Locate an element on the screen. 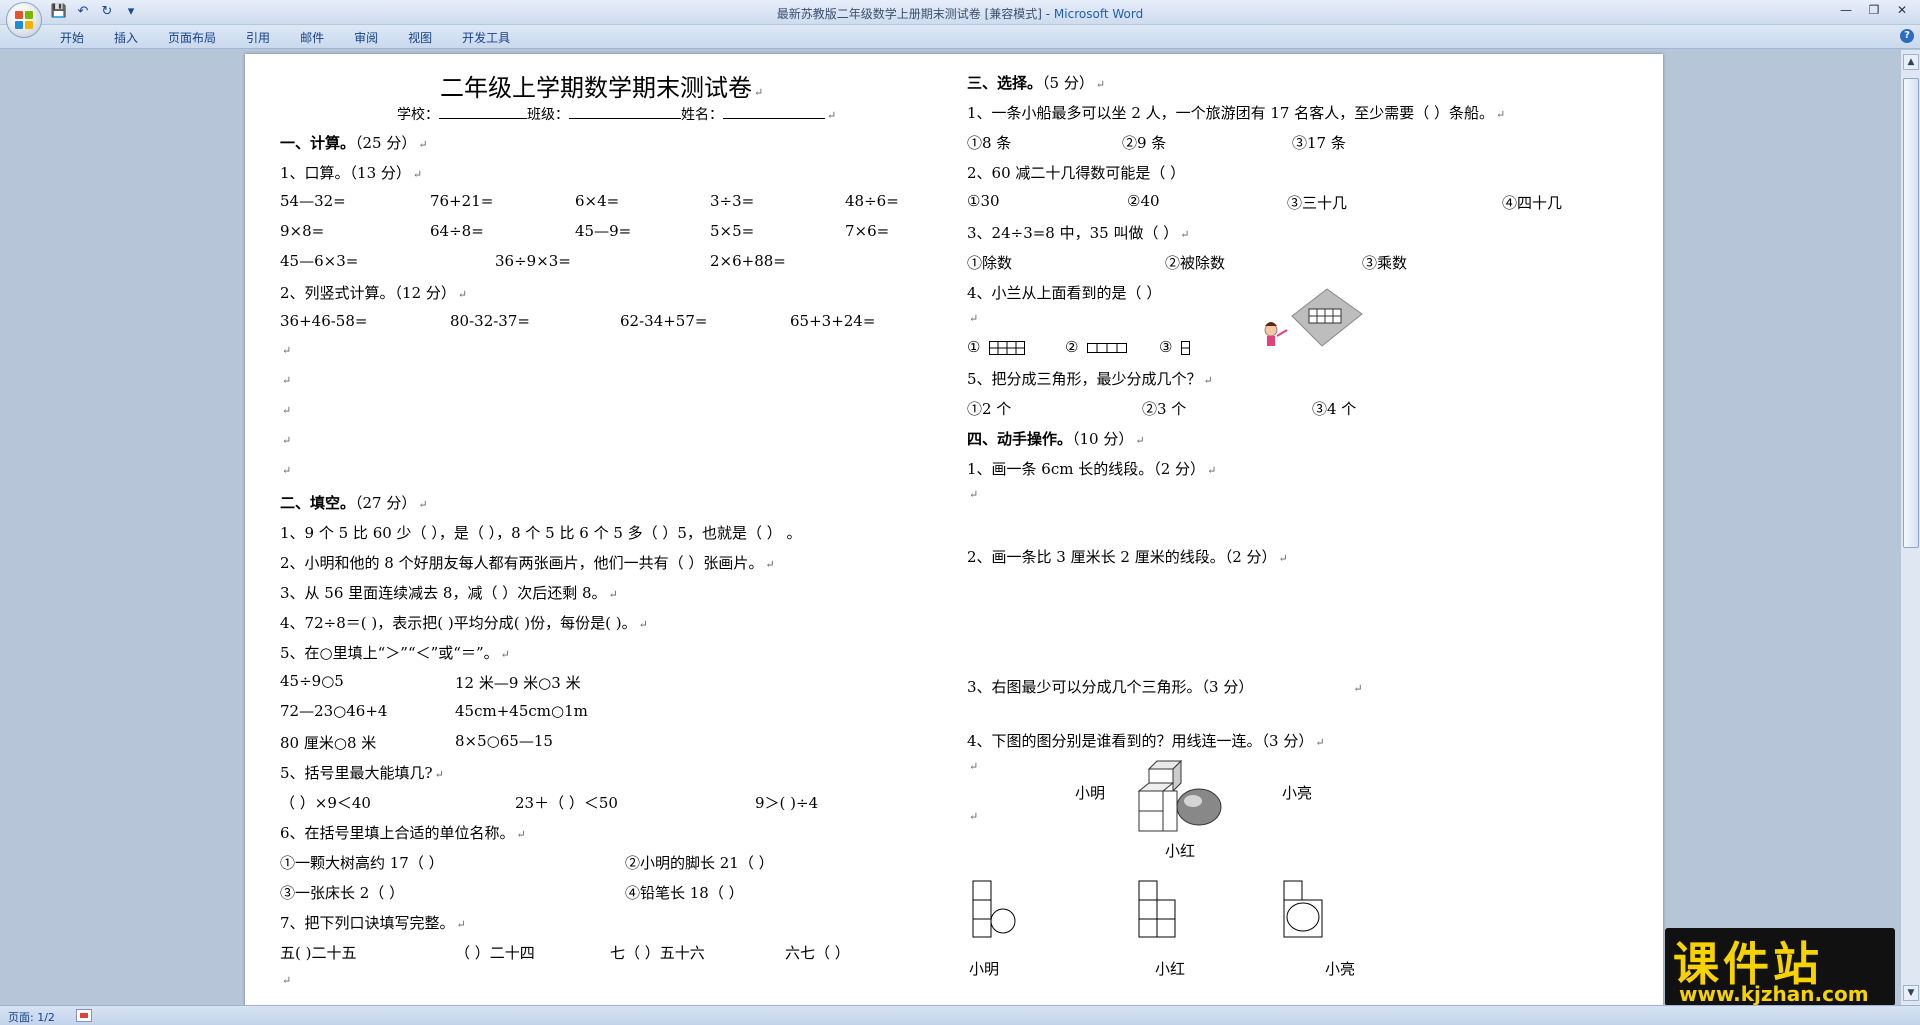 The image size is (1920, 1025). macro-record-icon is located at coordinates (84, 1015).